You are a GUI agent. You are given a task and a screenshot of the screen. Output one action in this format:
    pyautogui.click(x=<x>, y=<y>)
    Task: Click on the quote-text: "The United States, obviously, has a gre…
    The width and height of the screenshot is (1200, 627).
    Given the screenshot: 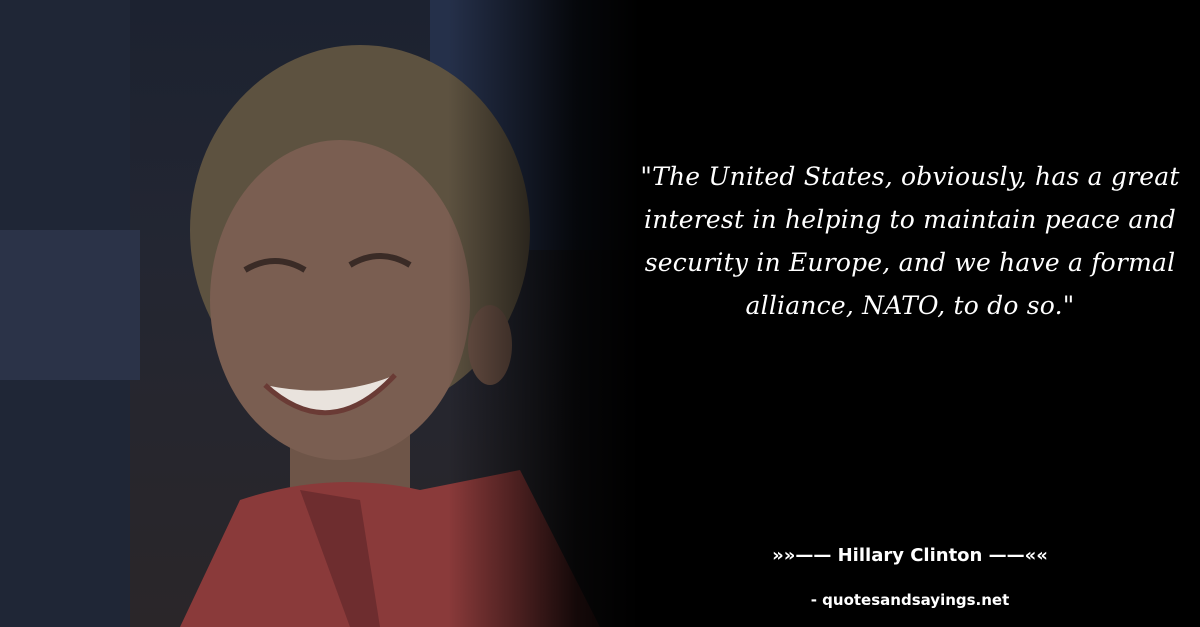 What is the action you would take?
    pyautogui.click(x=910, y=241)
    